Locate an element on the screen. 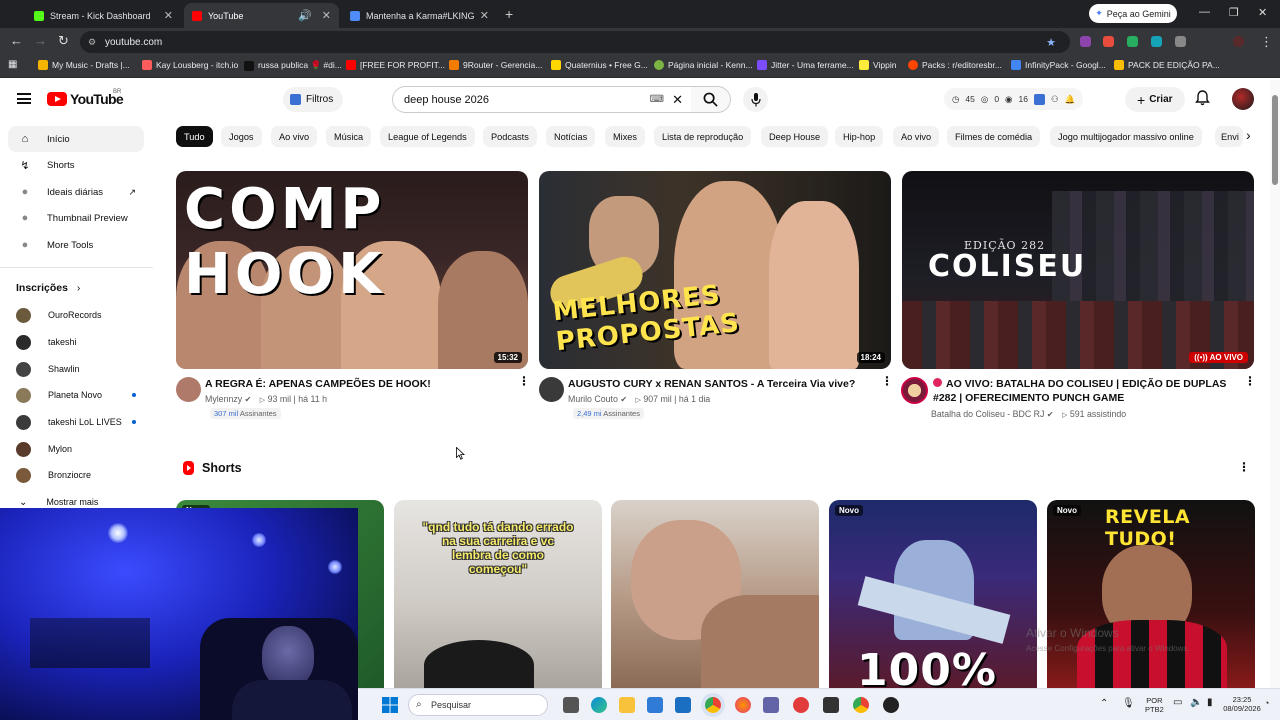  chips-next-icon: › is located at coordinates (1247, 135).